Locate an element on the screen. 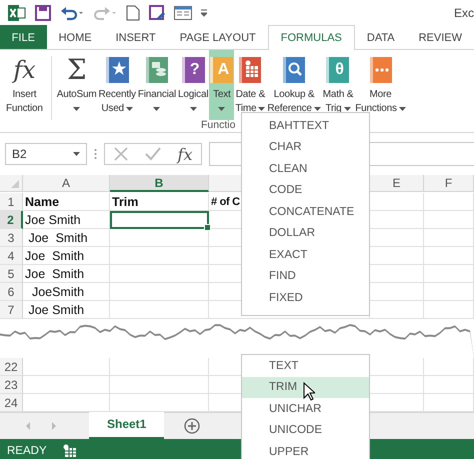  table-cell: Trim is located at coordinates (159, 202).